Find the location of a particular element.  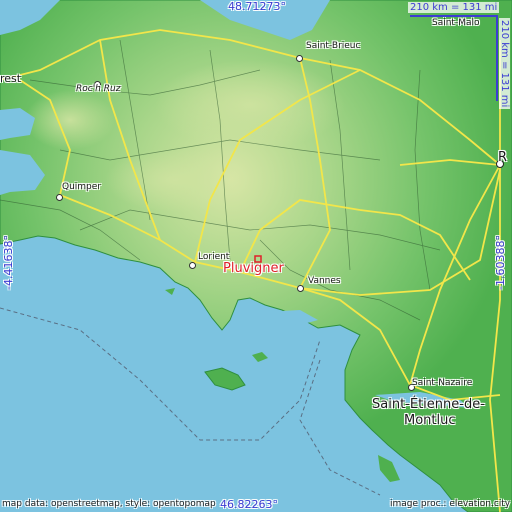

scale-bar-horizontal is located at coordinates (453, 16).